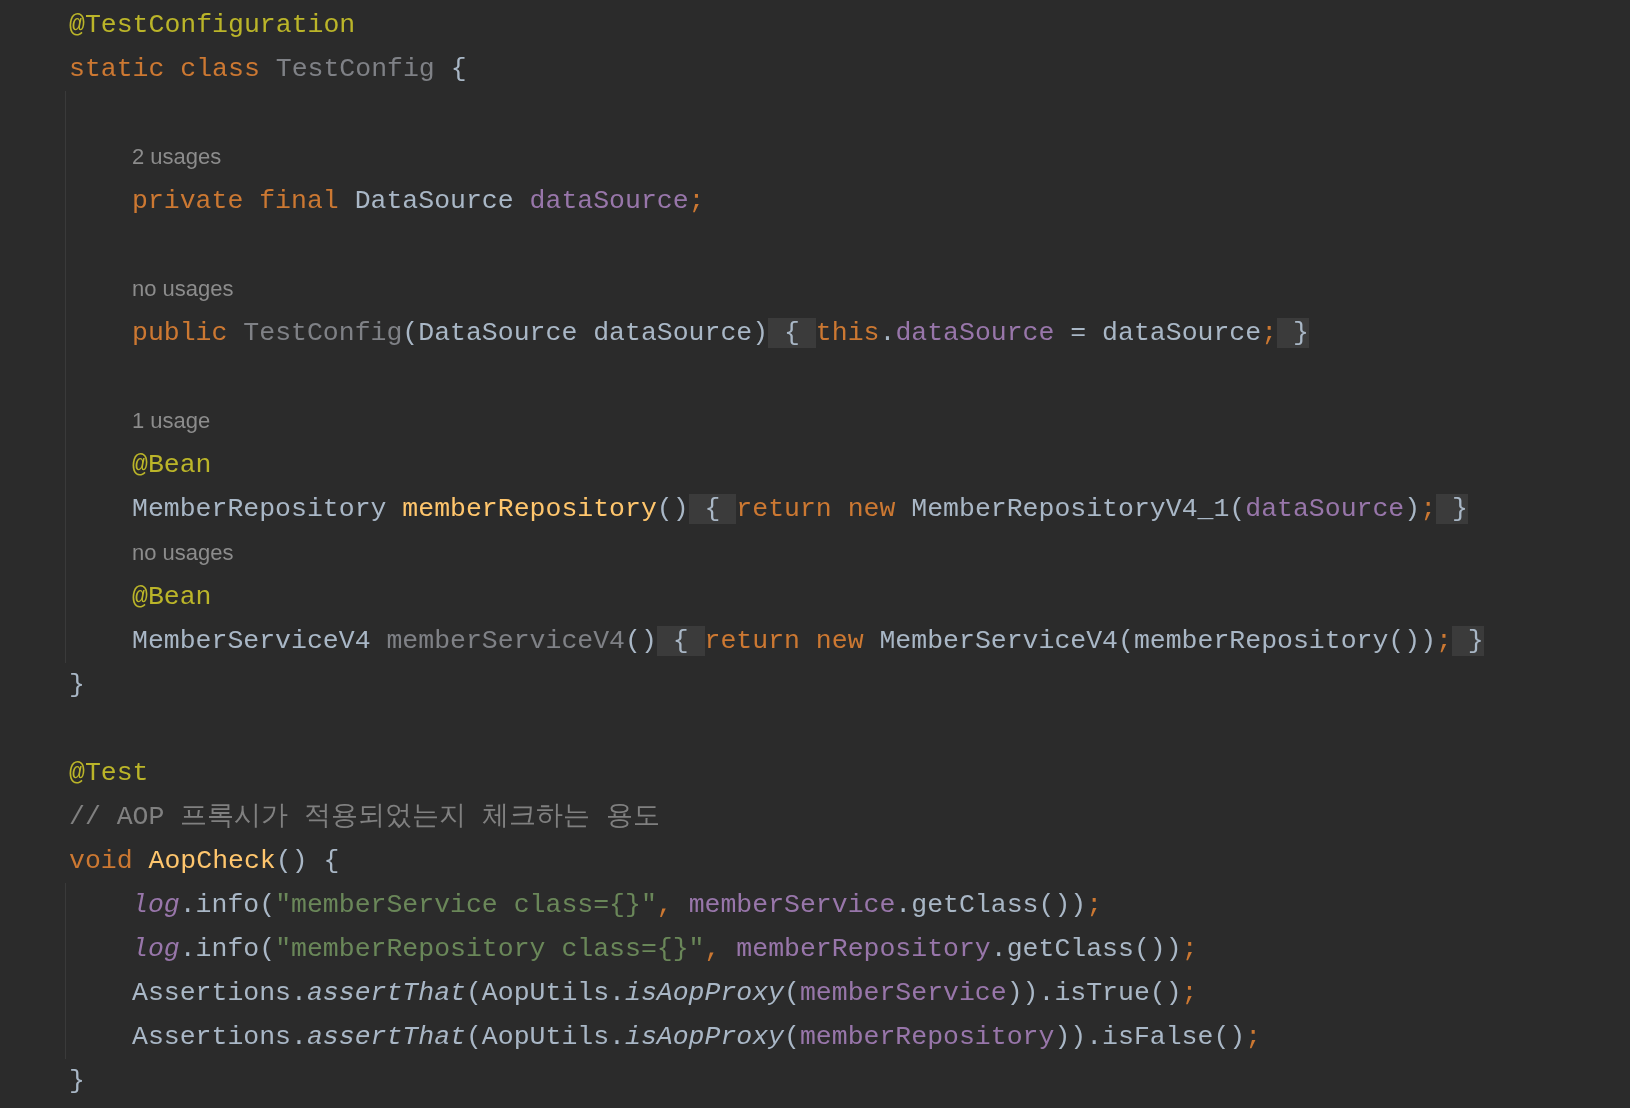 The height and width of the screenshot is (1108, 1630). Describe the element at coordinates (618, 905) in the screenshot. I see `code-line: log.info("memberService class={}", memberService.getClass());` at that location.